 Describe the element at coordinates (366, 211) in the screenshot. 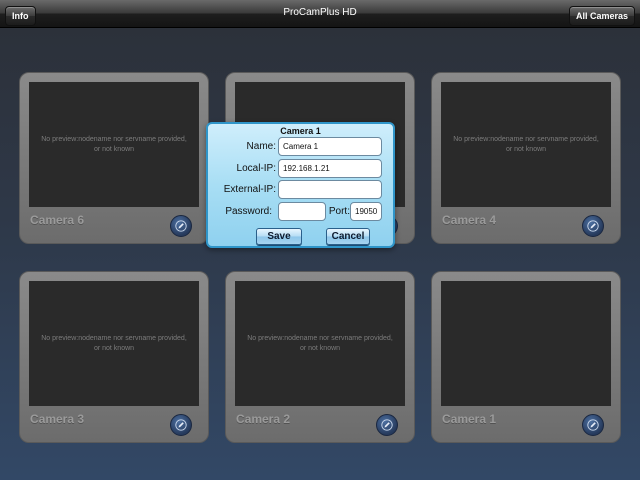

I see `port-field` at that location.